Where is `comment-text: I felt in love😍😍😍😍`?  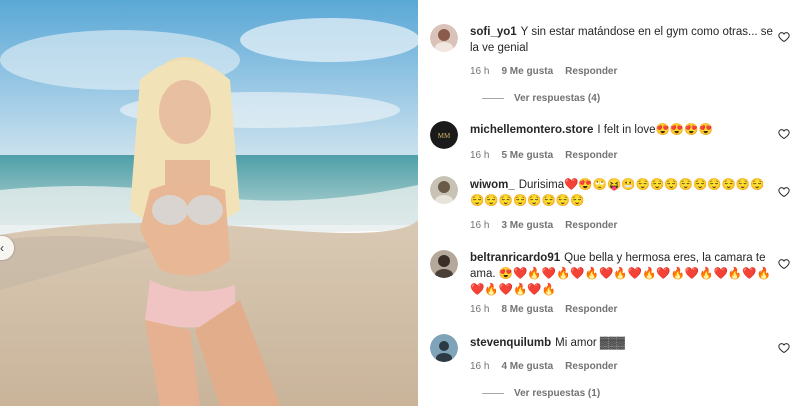 comment-text: I felt in love😍😍😍😍 is located at coordinates (655, 130).